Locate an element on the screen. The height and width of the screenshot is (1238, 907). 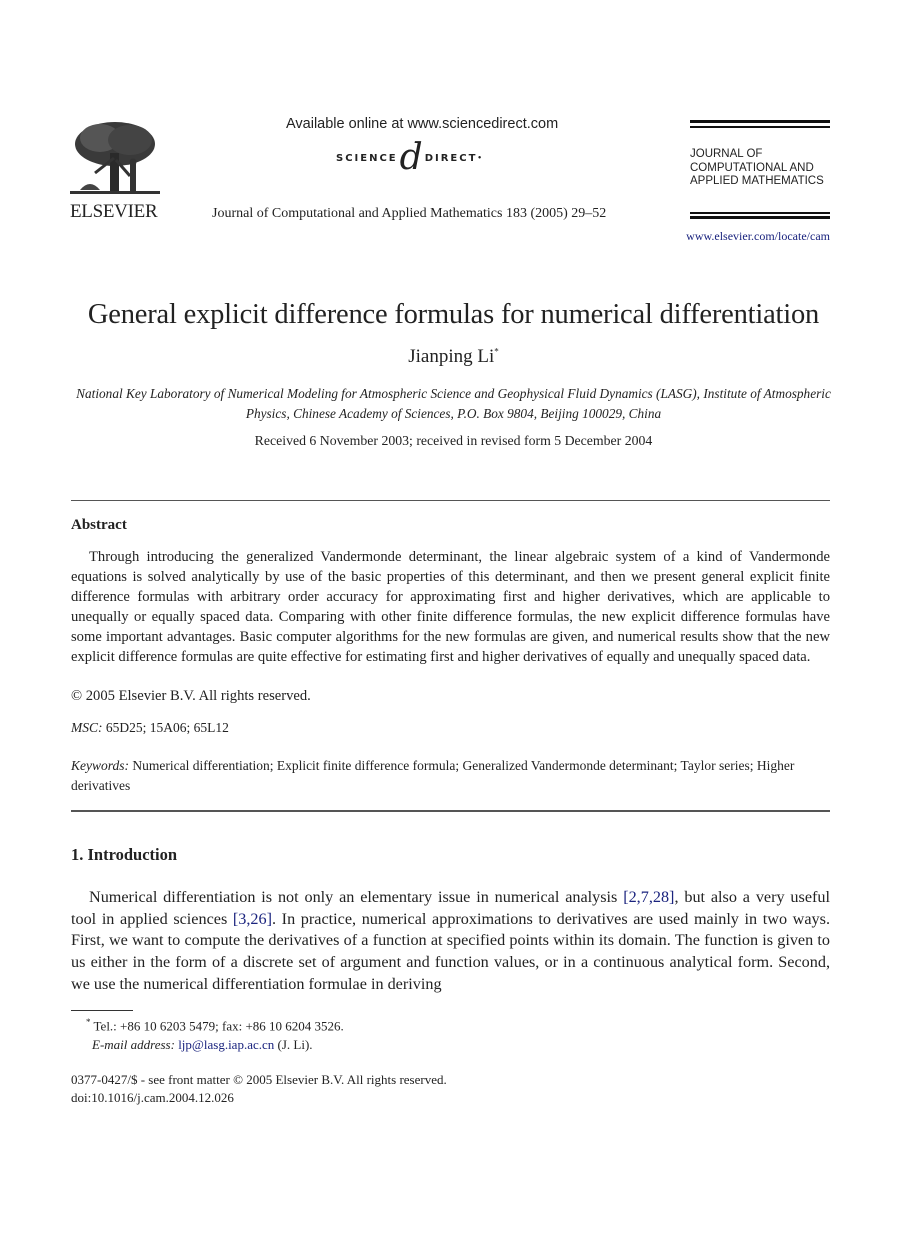
author: Jianping Li* is located at coordinates (453, 357).